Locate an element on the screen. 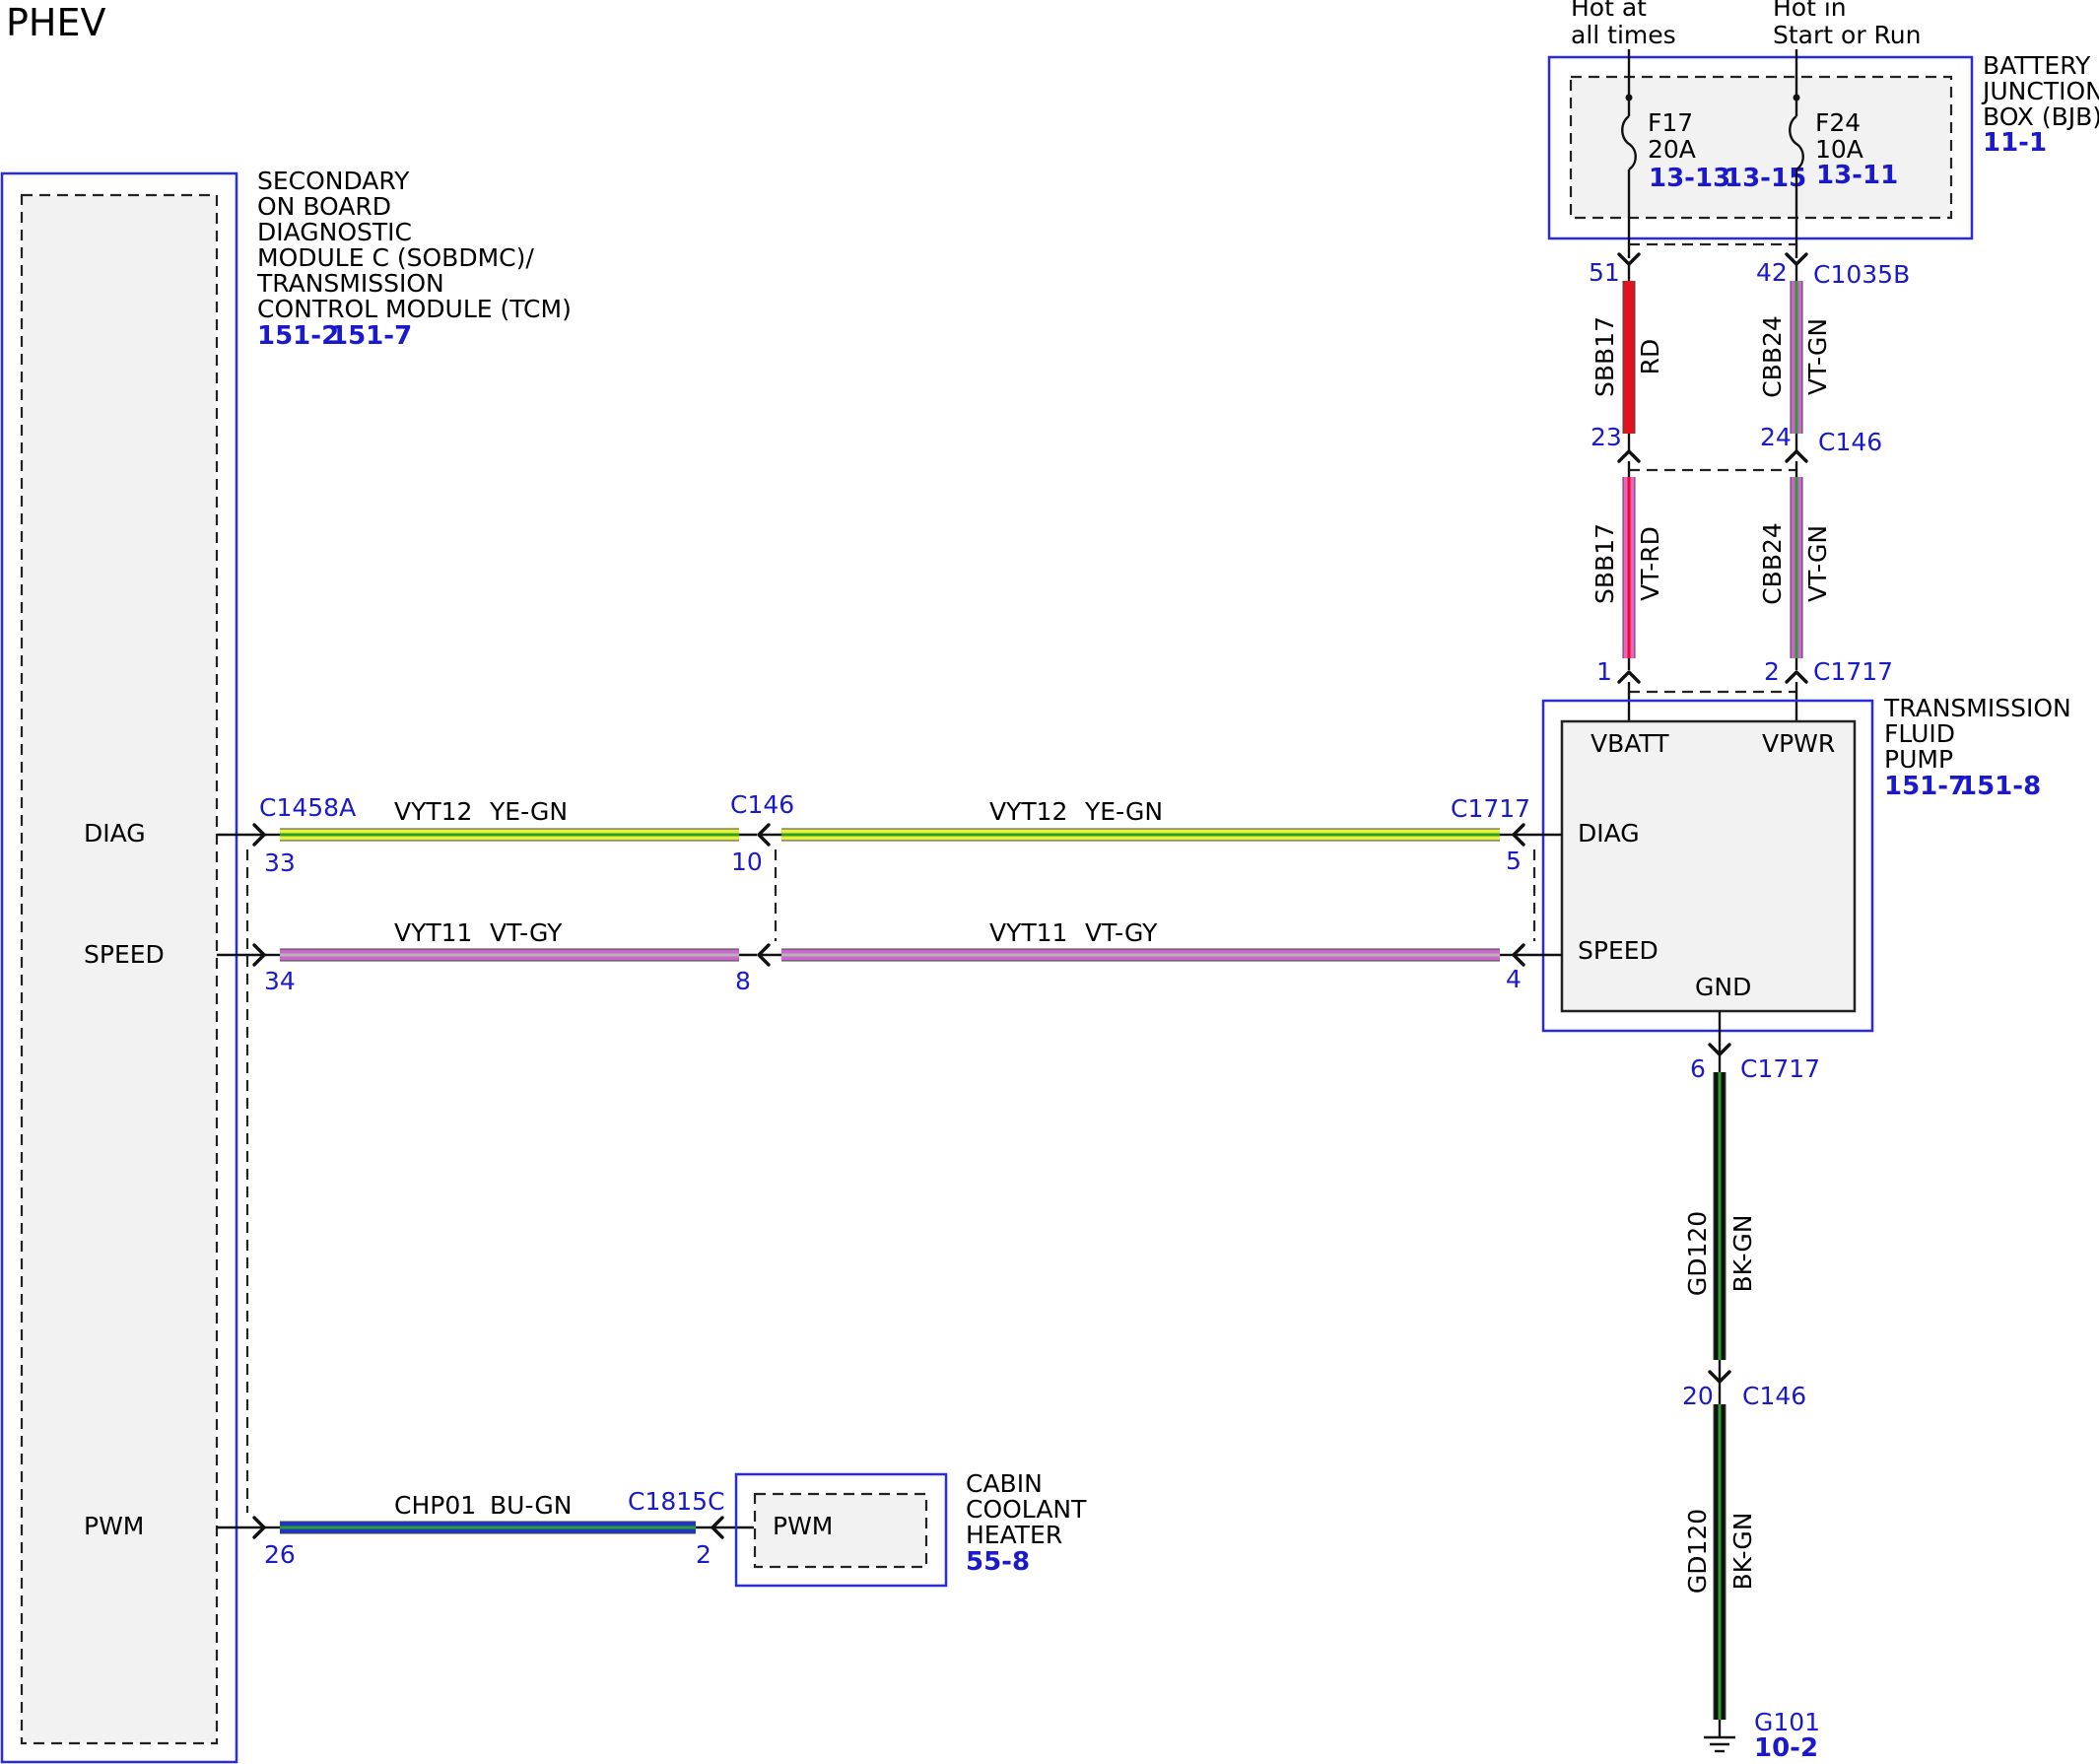 This screenshot has width=2099, height=1764. f17-supply-label-2: all times is located at coordinates (1623, 35).